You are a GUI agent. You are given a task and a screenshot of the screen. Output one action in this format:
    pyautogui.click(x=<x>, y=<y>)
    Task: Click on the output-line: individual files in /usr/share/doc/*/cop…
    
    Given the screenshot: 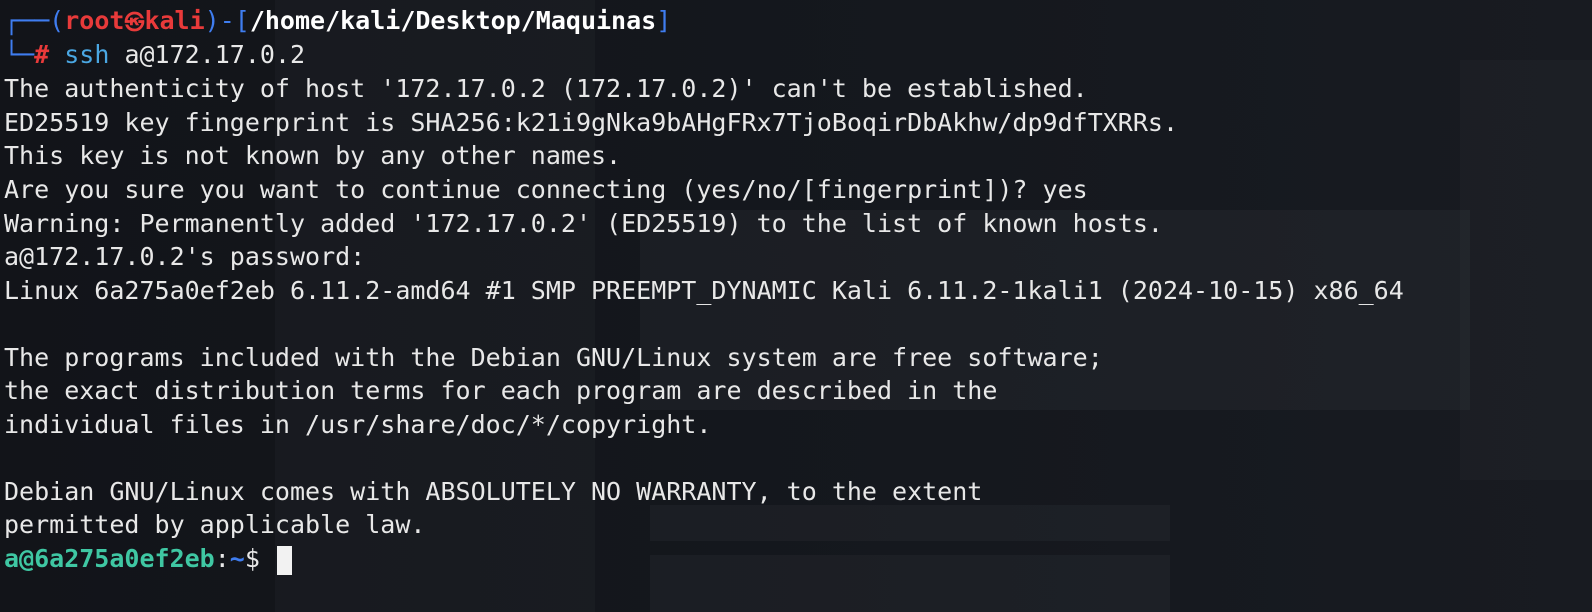 What is the action you would take?
    pyautogui.click(x=358, y=424)
    